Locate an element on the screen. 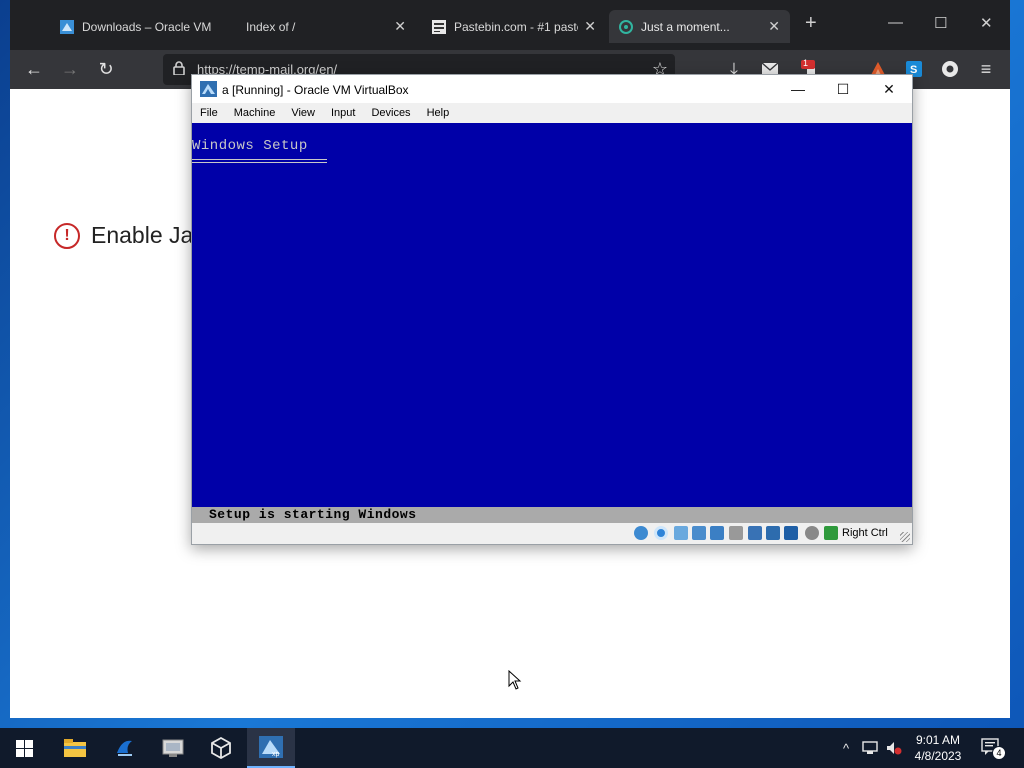 The height and width of the screenshot is (768, 1024). eye-extension-icon is located at coordinates (950, 69).